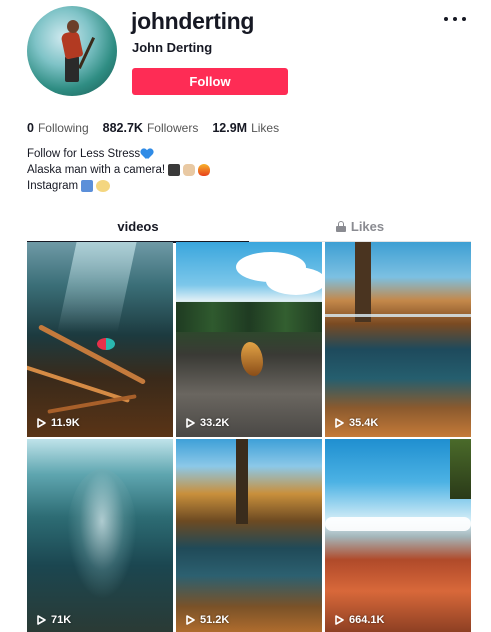  What do you see at coordinates (215, 423) in the screenshot?
I see `view-count-text: 33.2K` at bounding box center [215, 423].